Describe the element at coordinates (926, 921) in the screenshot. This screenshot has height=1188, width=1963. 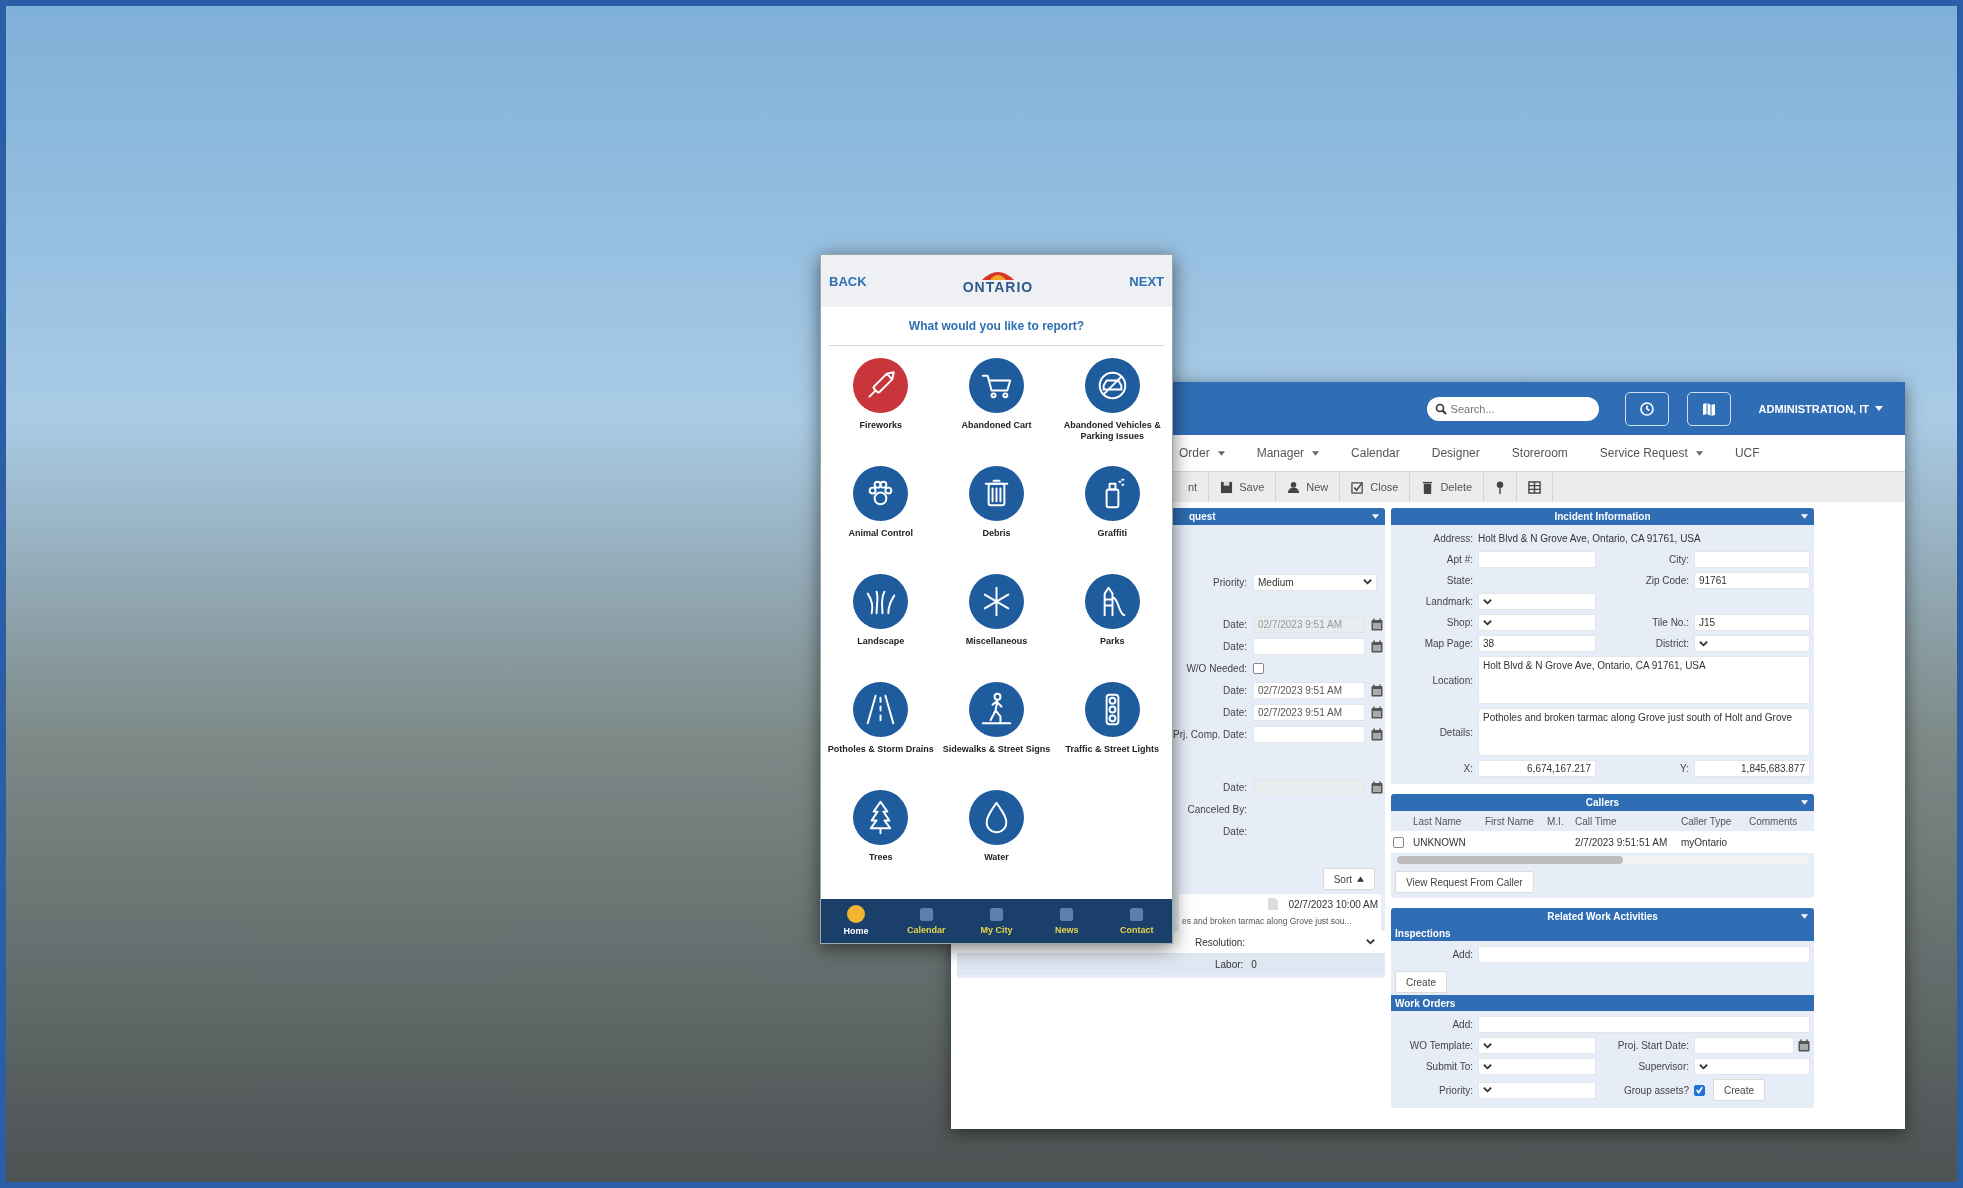
I see `tab: Calendar` at that location.